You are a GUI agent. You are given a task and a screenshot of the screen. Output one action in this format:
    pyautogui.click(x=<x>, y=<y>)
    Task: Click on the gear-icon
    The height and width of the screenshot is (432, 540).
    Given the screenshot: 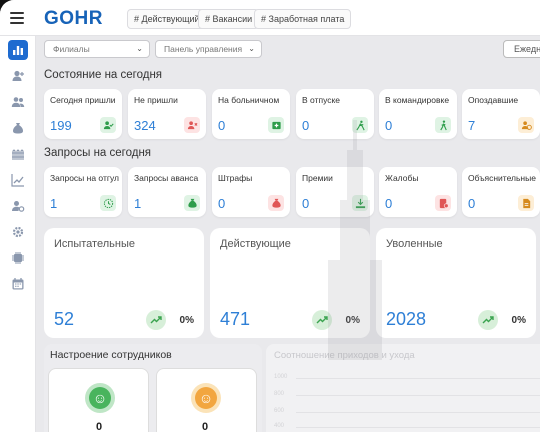 What is the action you would take?
    pyautogui.click(x=18, y=232)
    